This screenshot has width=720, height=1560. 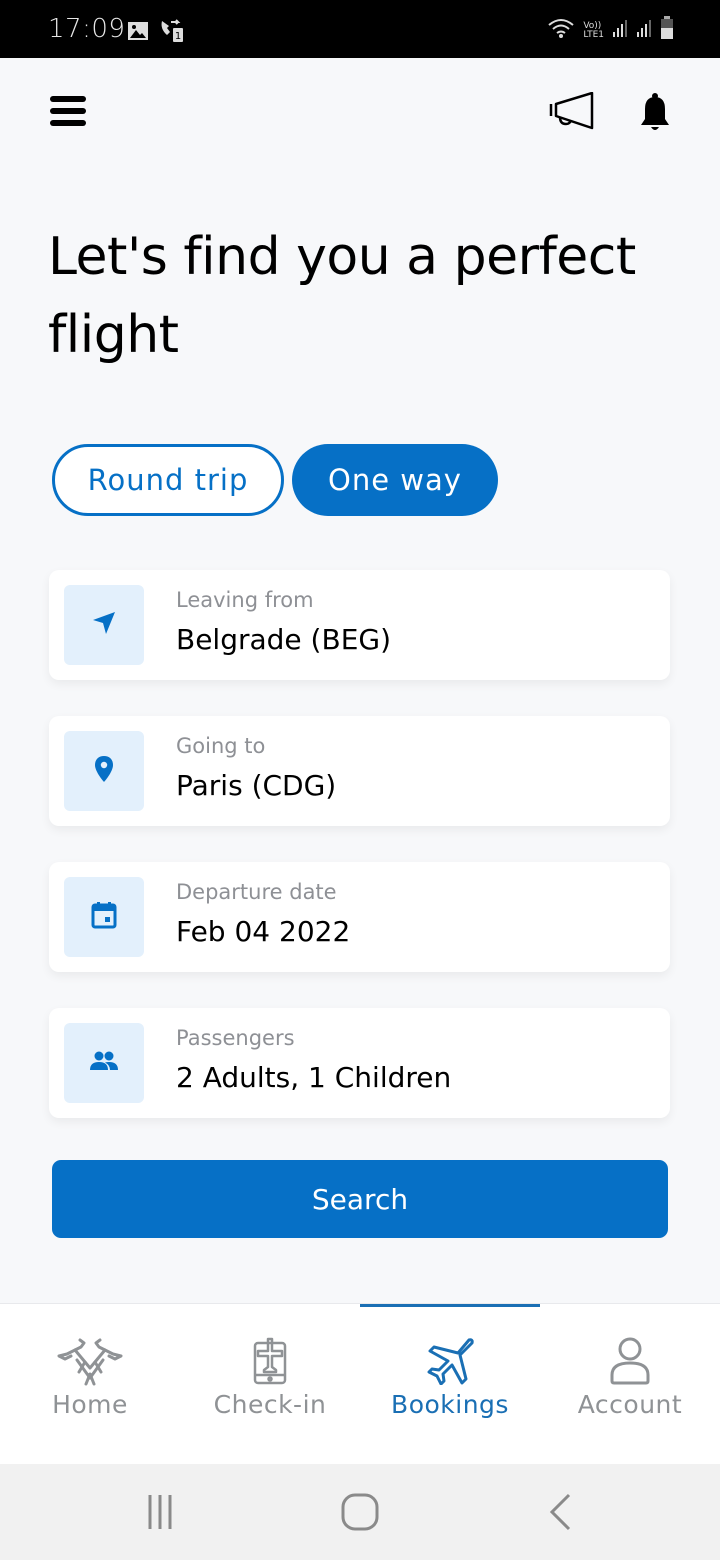 I want to click on passengers-field: Passengers 2 Adults, 1 Children, so click(x=359, y=1063).